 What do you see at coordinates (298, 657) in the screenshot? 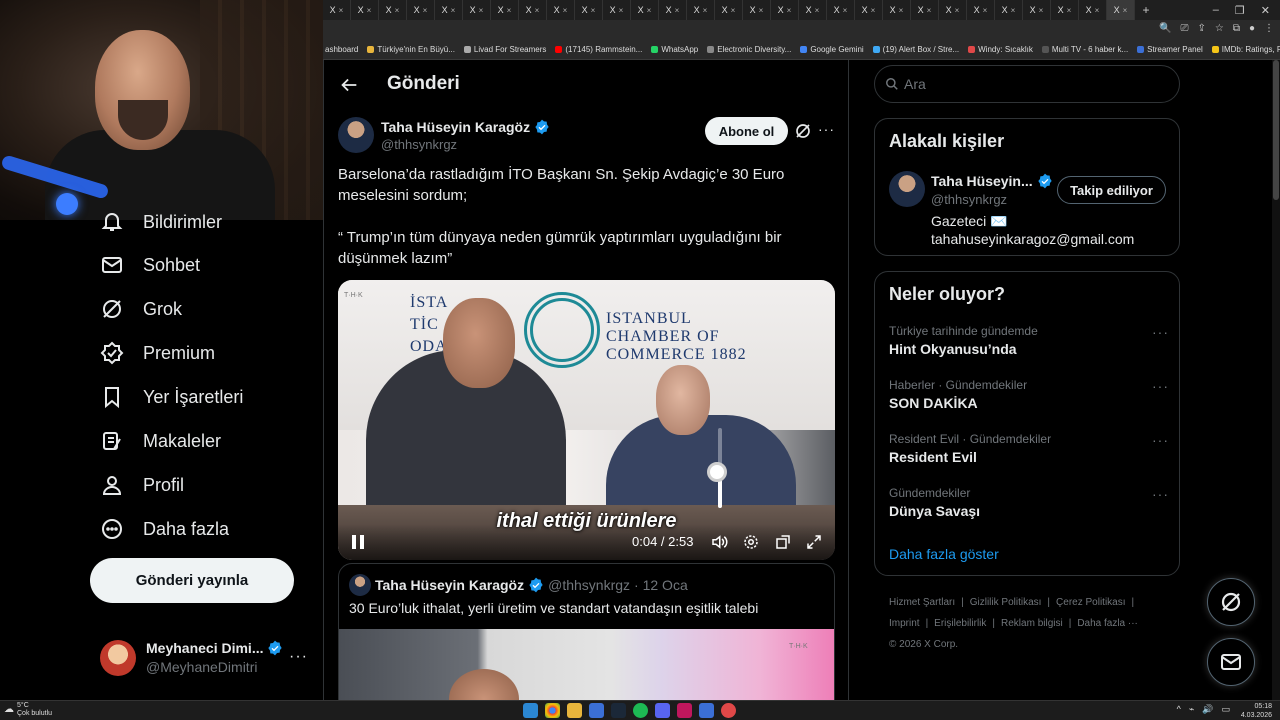
I see `account-more-button: ···` at bounding box center [298, 657].